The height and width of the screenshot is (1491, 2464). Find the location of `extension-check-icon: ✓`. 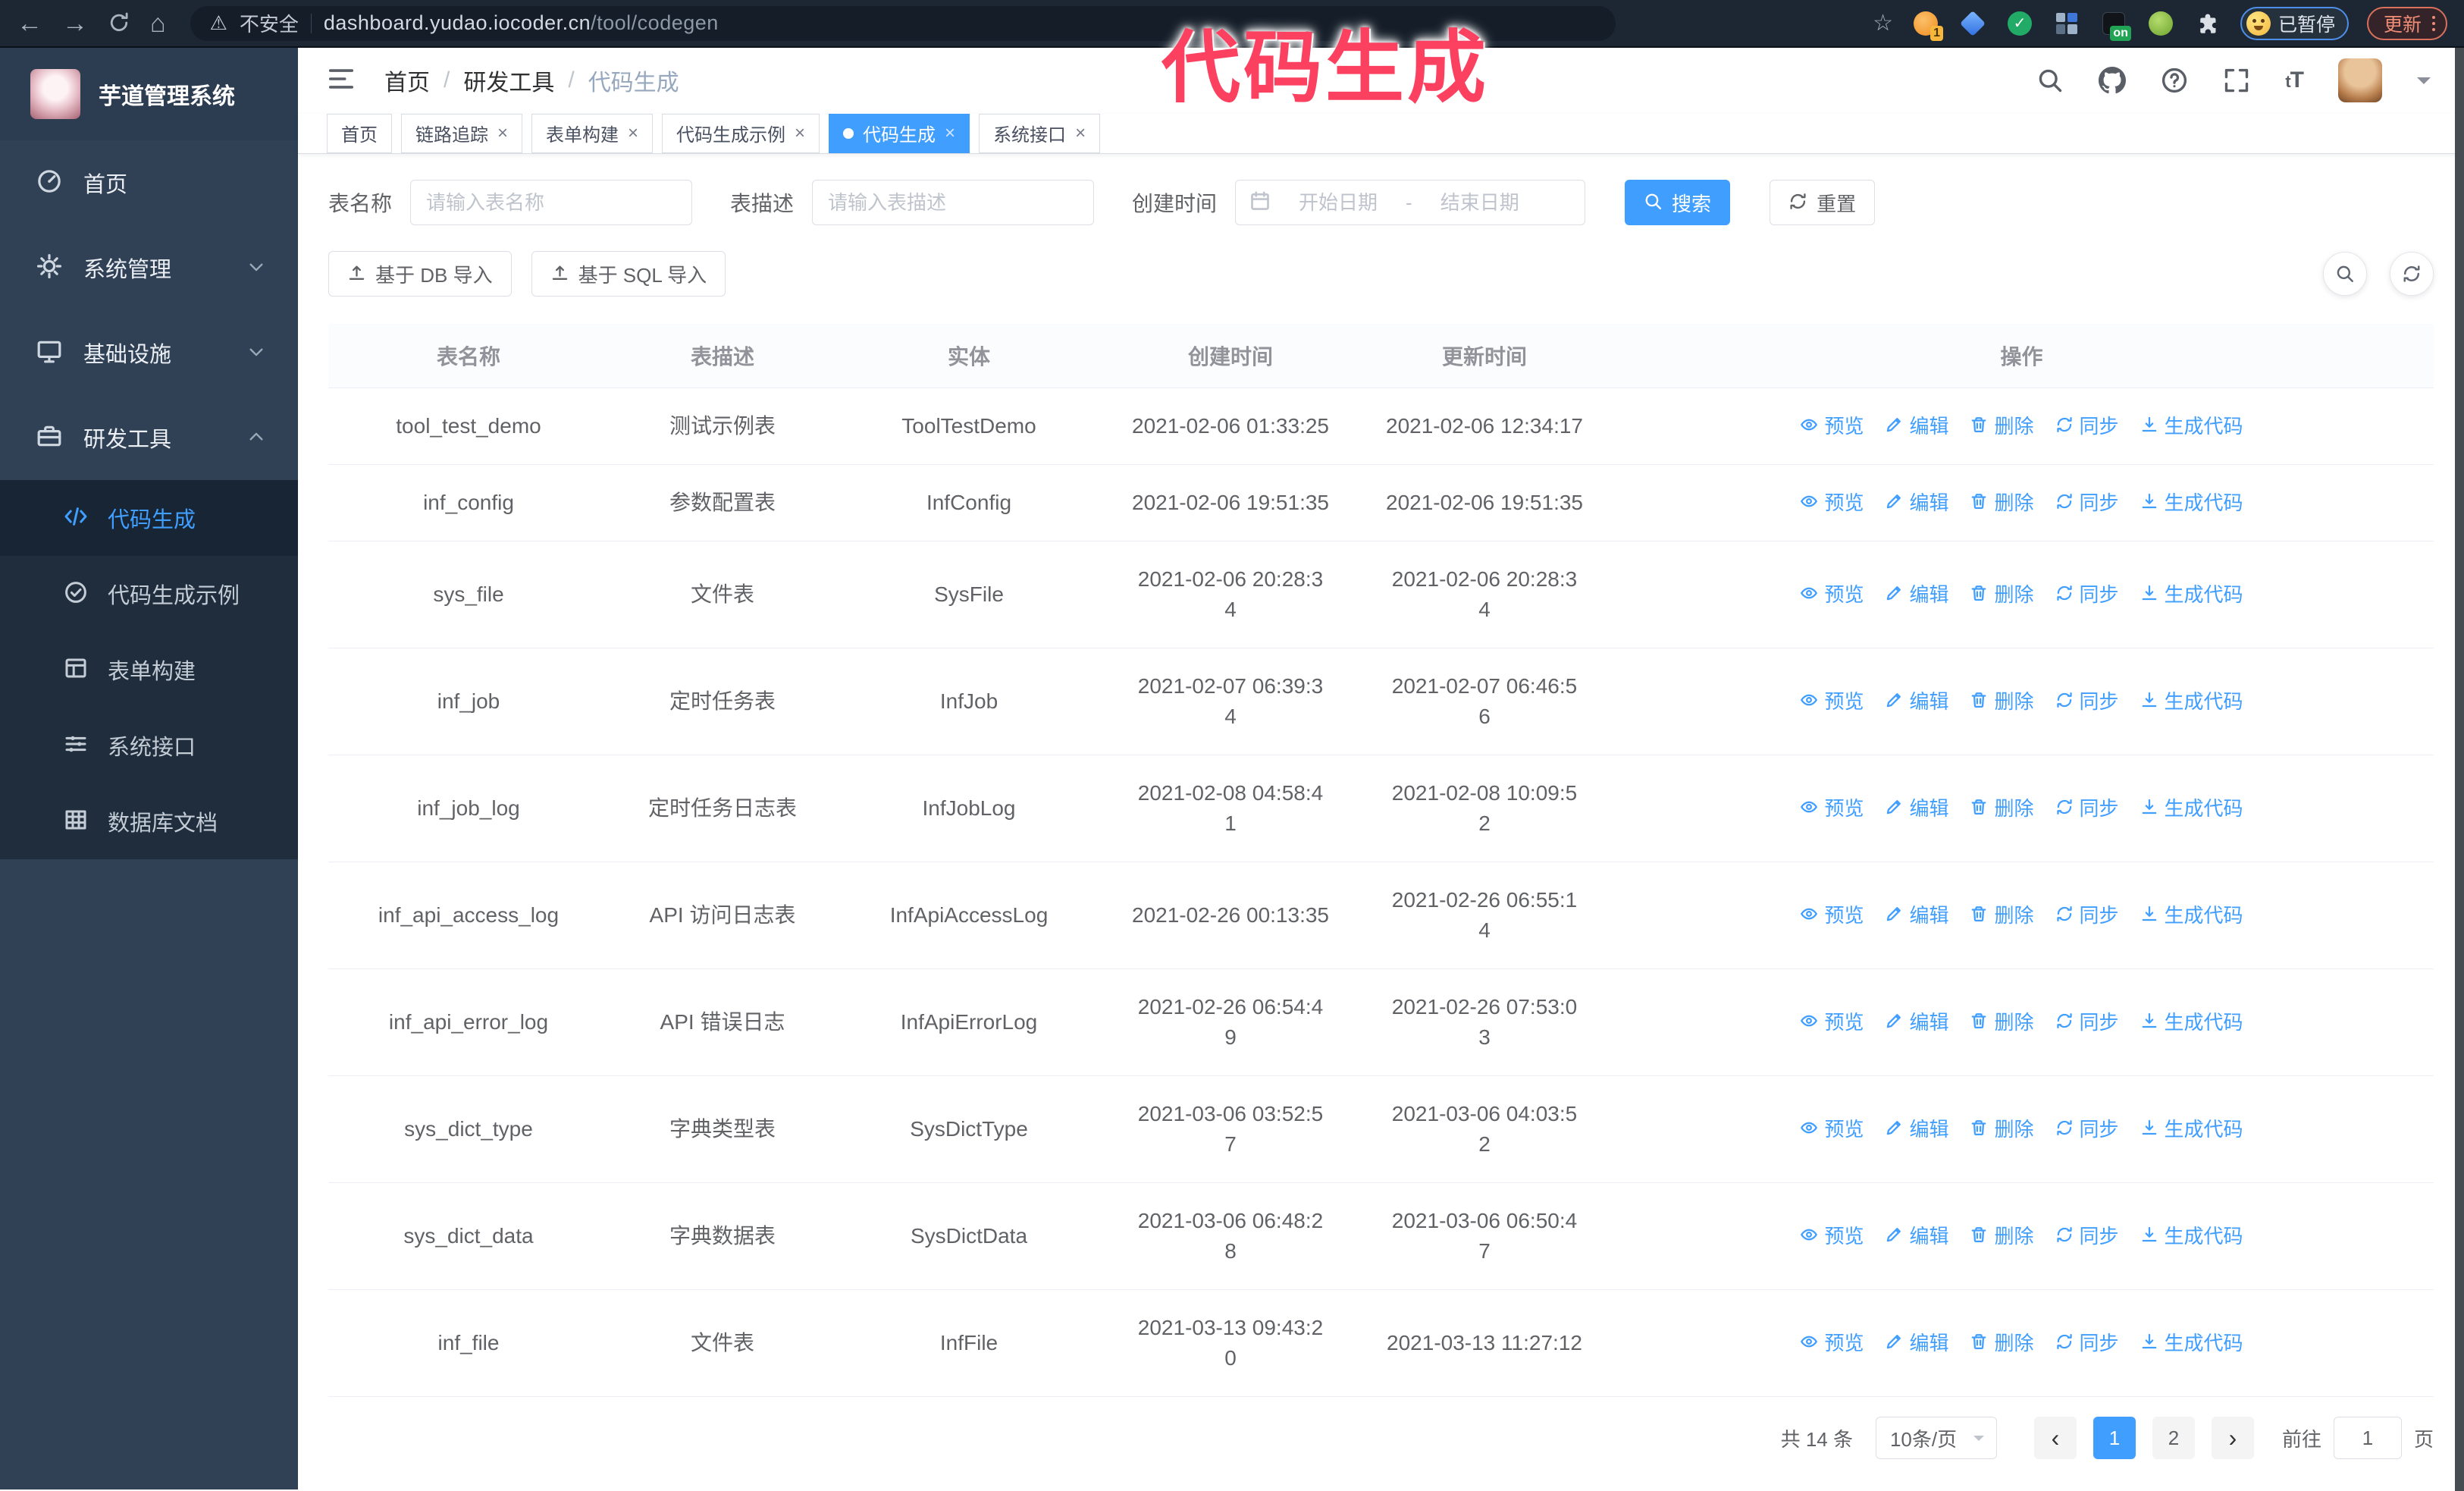

extension-check-icon: ✓ is located at coordinates (2020, 23).